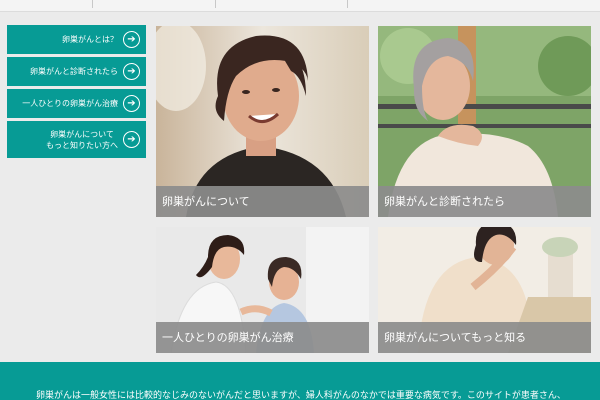 The width and height of the screenshot is (600, 400). I want to click on sidebar-item-about-ovarian-cancer: 卵巣がんとは？ ➔, so click(76, 39).